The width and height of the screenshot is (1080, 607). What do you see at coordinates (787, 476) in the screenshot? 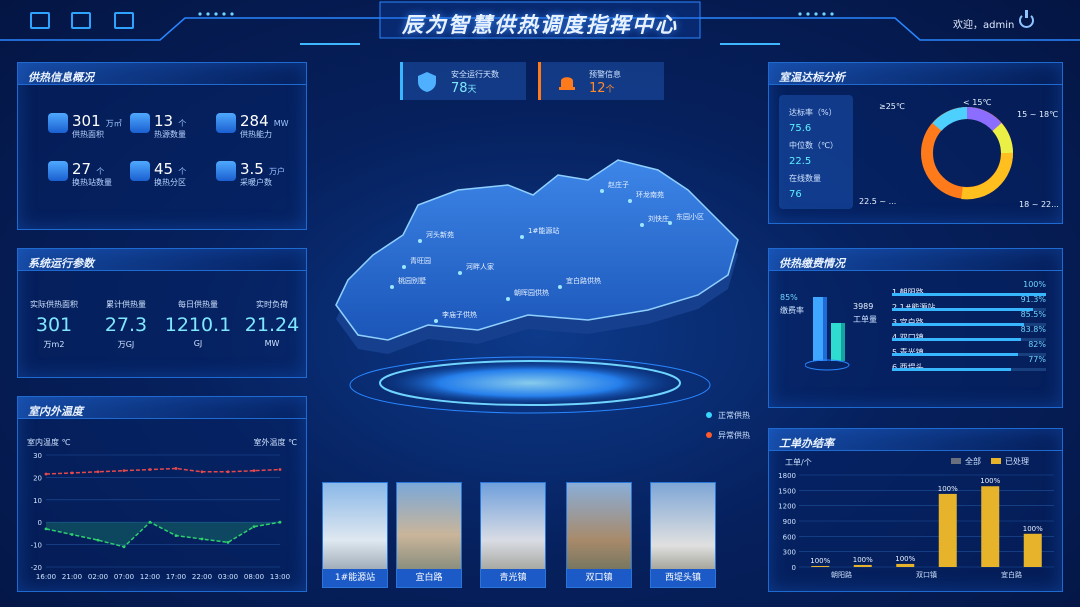
I see `y-tick-label: 1800` at bounding box center [787, 476].